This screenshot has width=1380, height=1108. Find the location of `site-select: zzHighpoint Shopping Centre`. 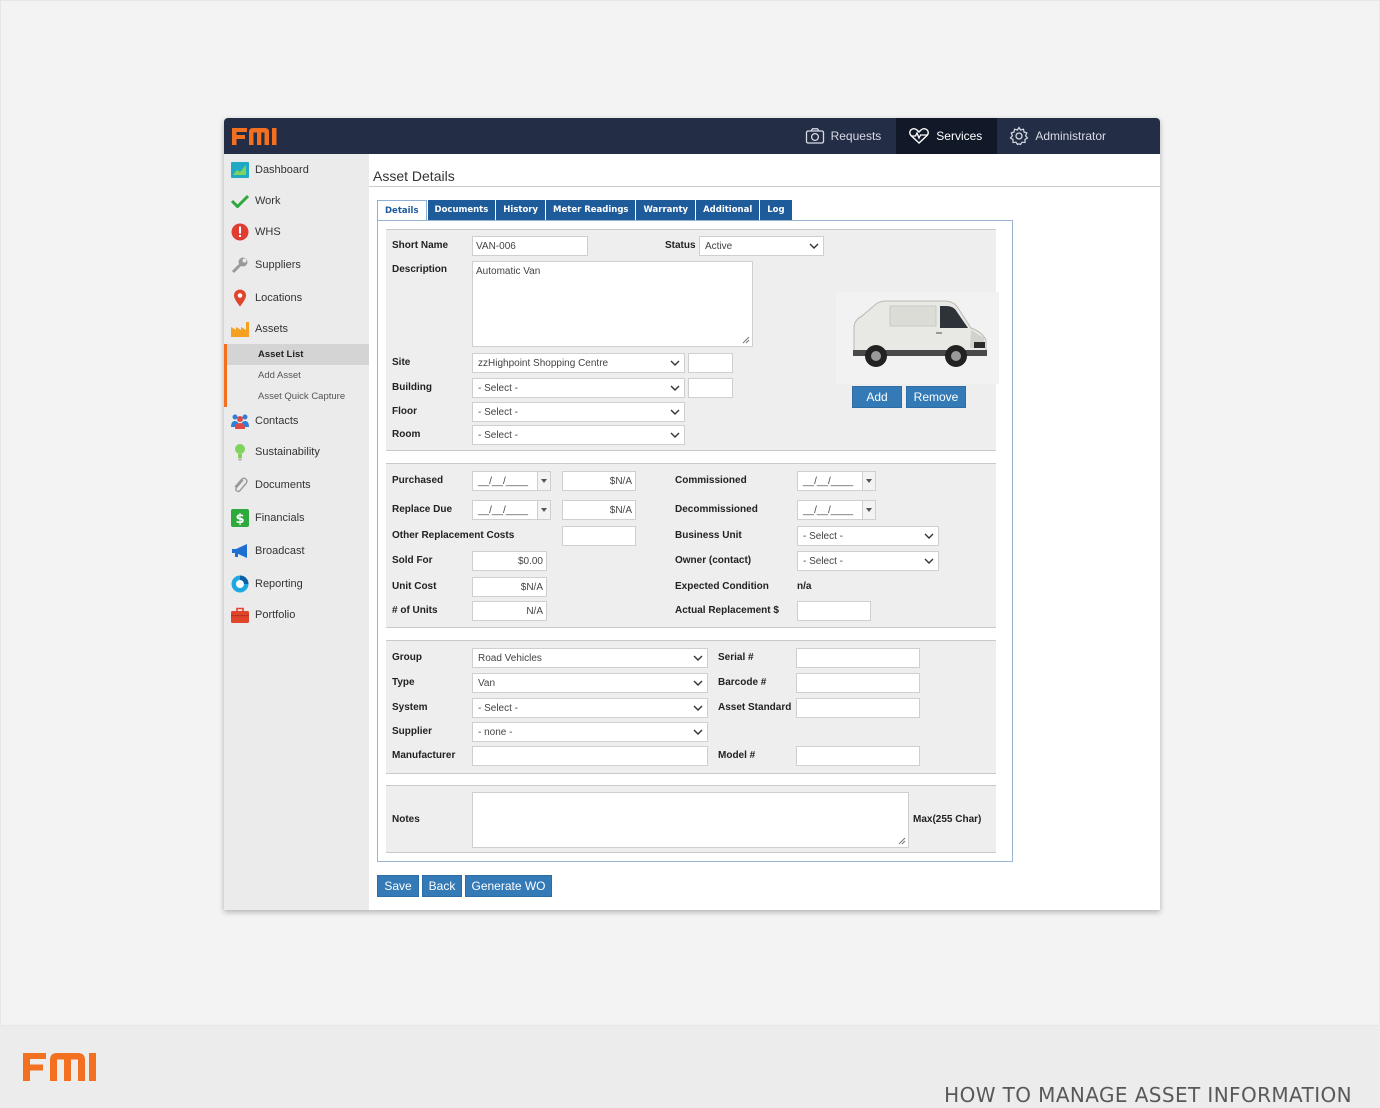

site-select: zzHighpoint Shopping Centre is located at coordinates (578, 363).